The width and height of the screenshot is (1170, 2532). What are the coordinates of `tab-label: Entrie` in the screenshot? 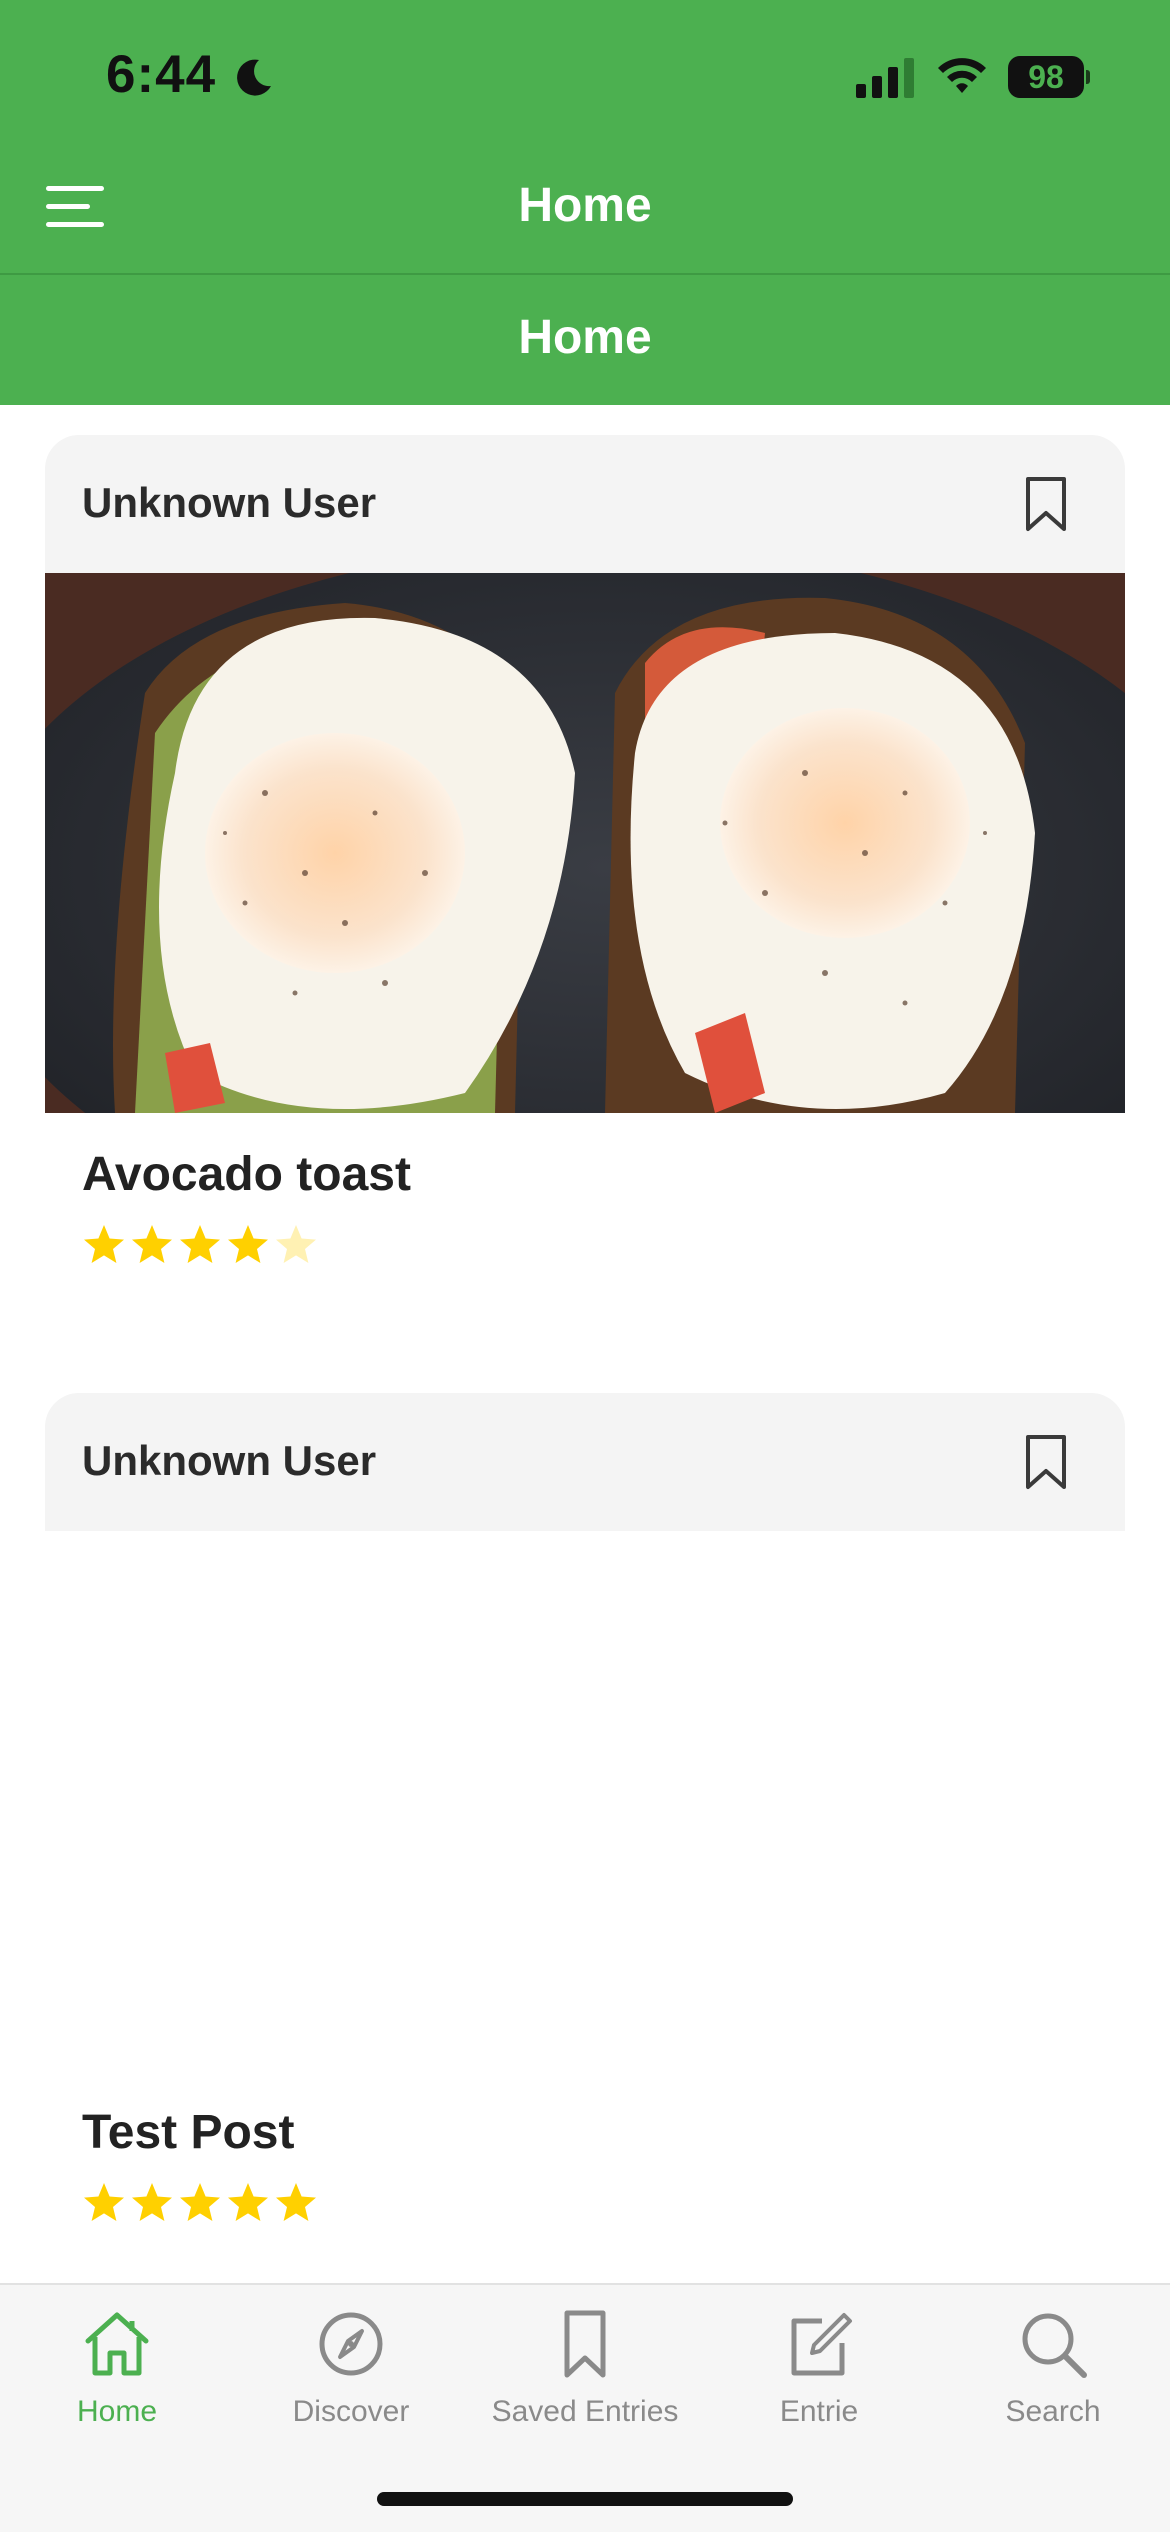 It's located at (819, 2411).